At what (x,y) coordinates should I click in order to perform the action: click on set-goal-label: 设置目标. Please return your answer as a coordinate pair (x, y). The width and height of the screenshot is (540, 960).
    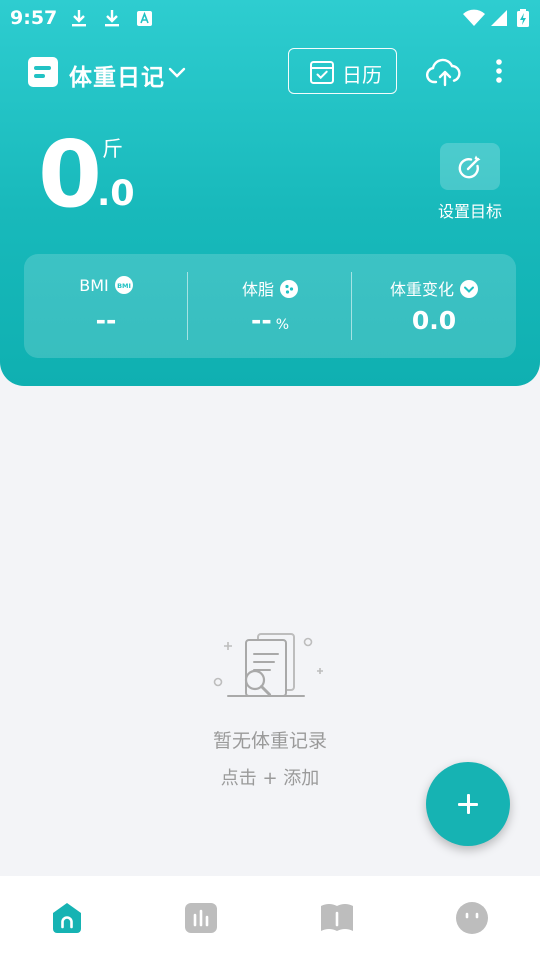
    Looking at the image, I should click on (470, 210).